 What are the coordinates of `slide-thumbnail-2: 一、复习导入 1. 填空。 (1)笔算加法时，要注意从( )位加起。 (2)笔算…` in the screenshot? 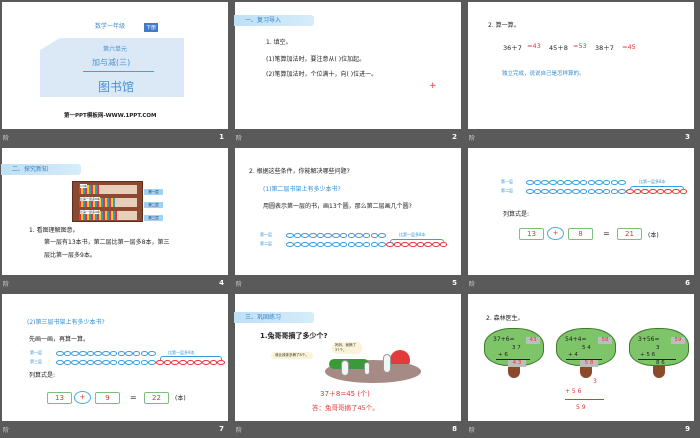 It's located at (349, 73).